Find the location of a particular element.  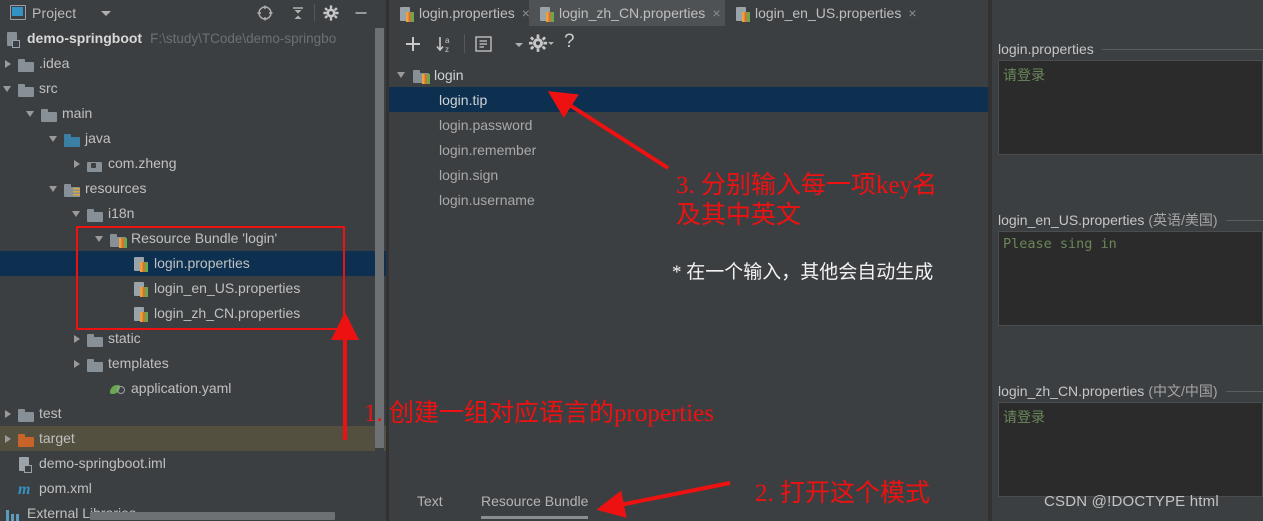

project-horizontal-scrollbar is located at coordinates (212, 516).